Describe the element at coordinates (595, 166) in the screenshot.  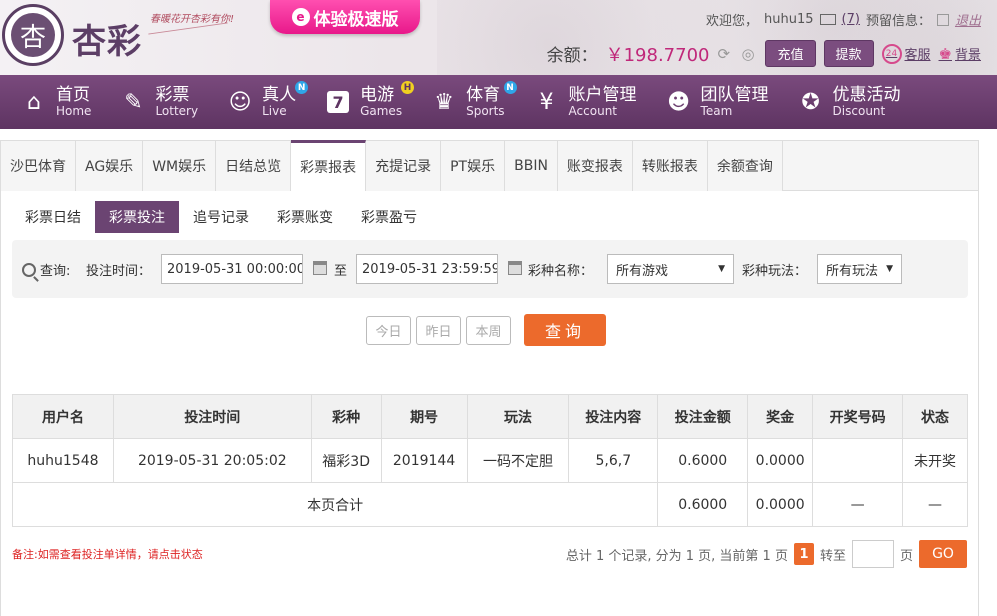
I see `tab-account-change: 账变报表` at that location.